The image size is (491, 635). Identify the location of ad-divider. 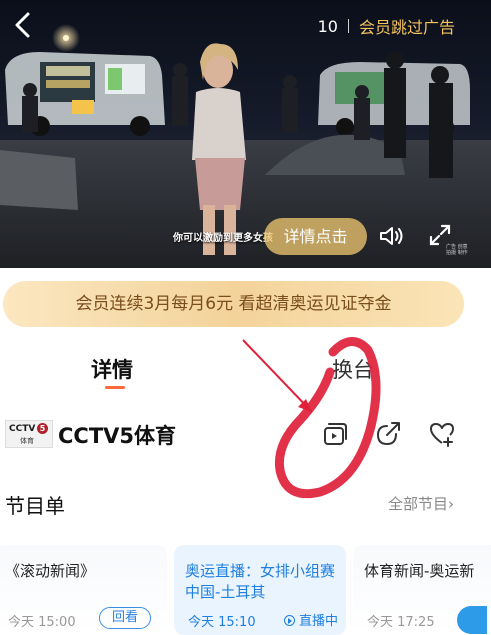
(348, 26).